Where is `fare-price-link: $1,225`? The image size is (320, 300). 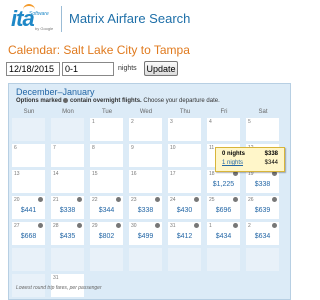
fare-price-link: $1,225 is located at coordinates (223, 184).